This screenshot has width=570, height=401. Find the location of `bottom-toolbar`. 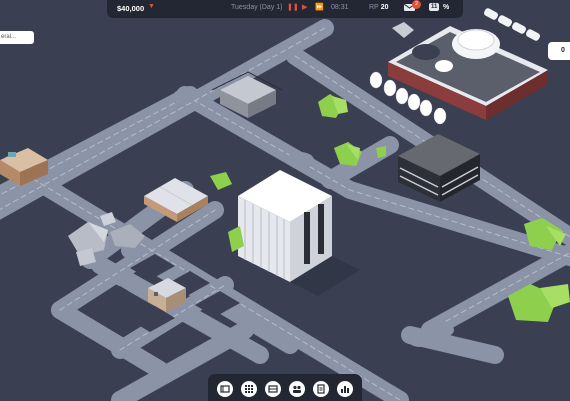

bottom-toolbar is located at coordinates (285, 387).